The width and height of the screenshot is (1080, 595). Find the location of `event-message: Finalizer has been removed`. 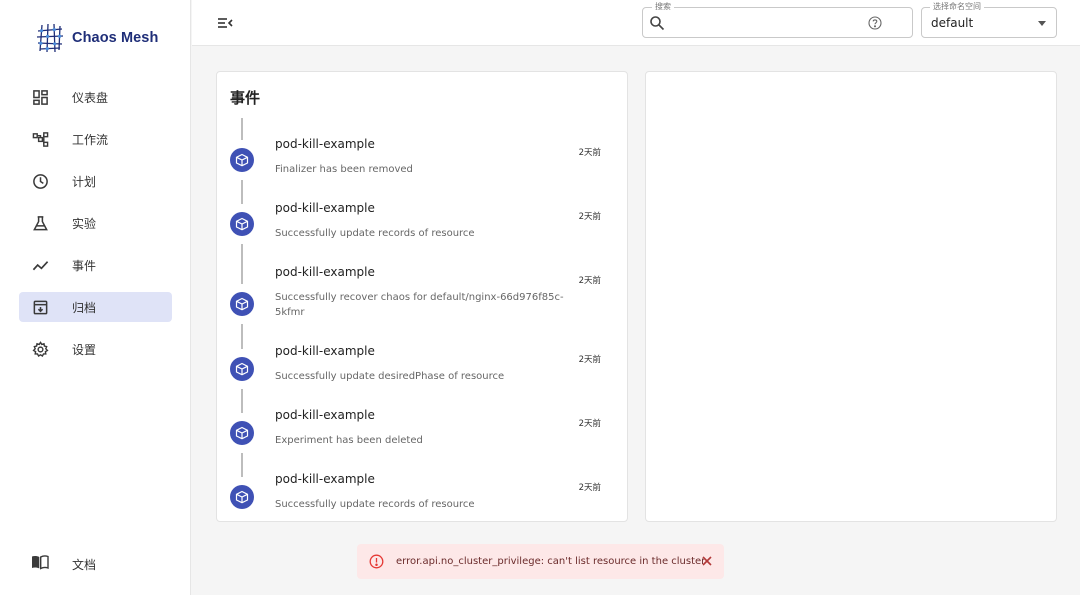

event-message: Finalizer has been removed is located at coordinates (344, 169).